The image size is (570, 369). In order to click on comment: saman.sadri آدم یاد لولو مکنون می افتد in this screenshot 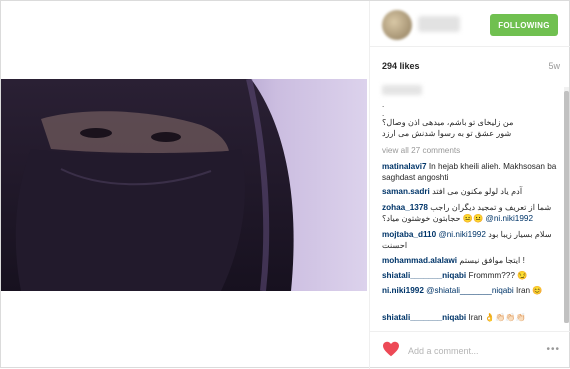, I will do `click(471, 191)`.